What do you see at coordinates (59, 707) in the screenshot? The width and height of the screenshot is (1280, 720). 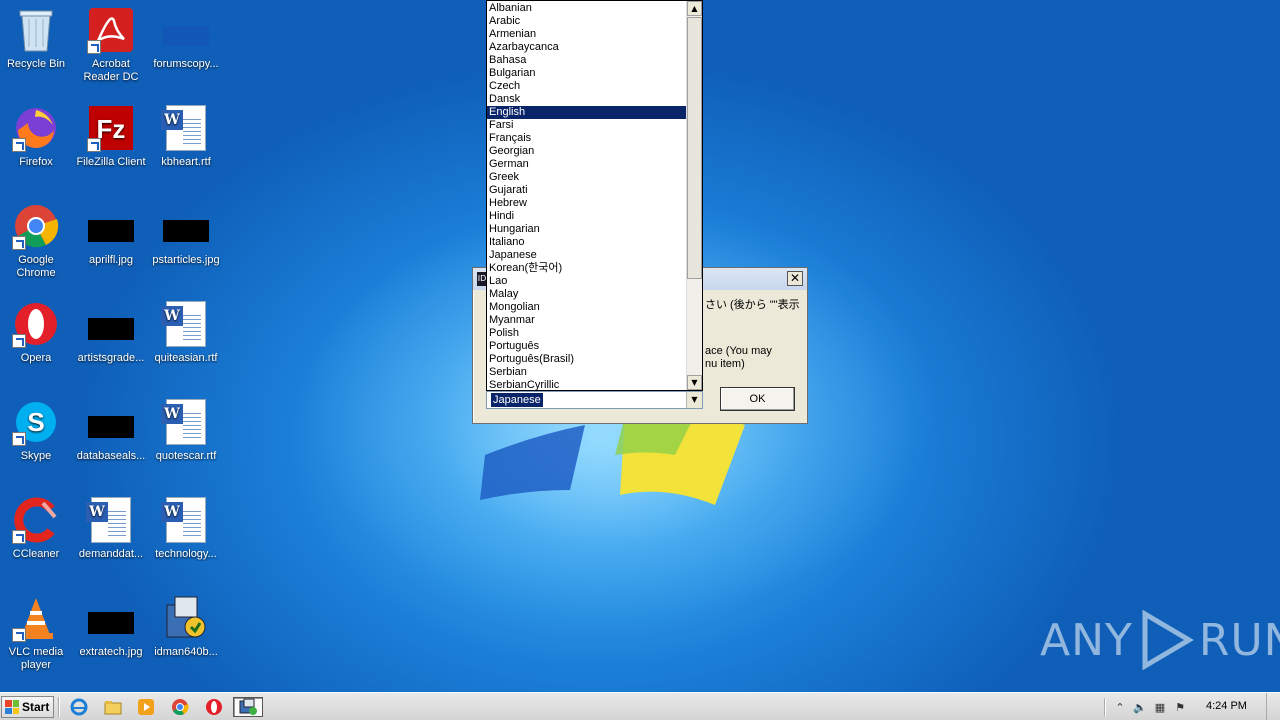 I see `taskbar-separator` at bounding box center [59, 707].